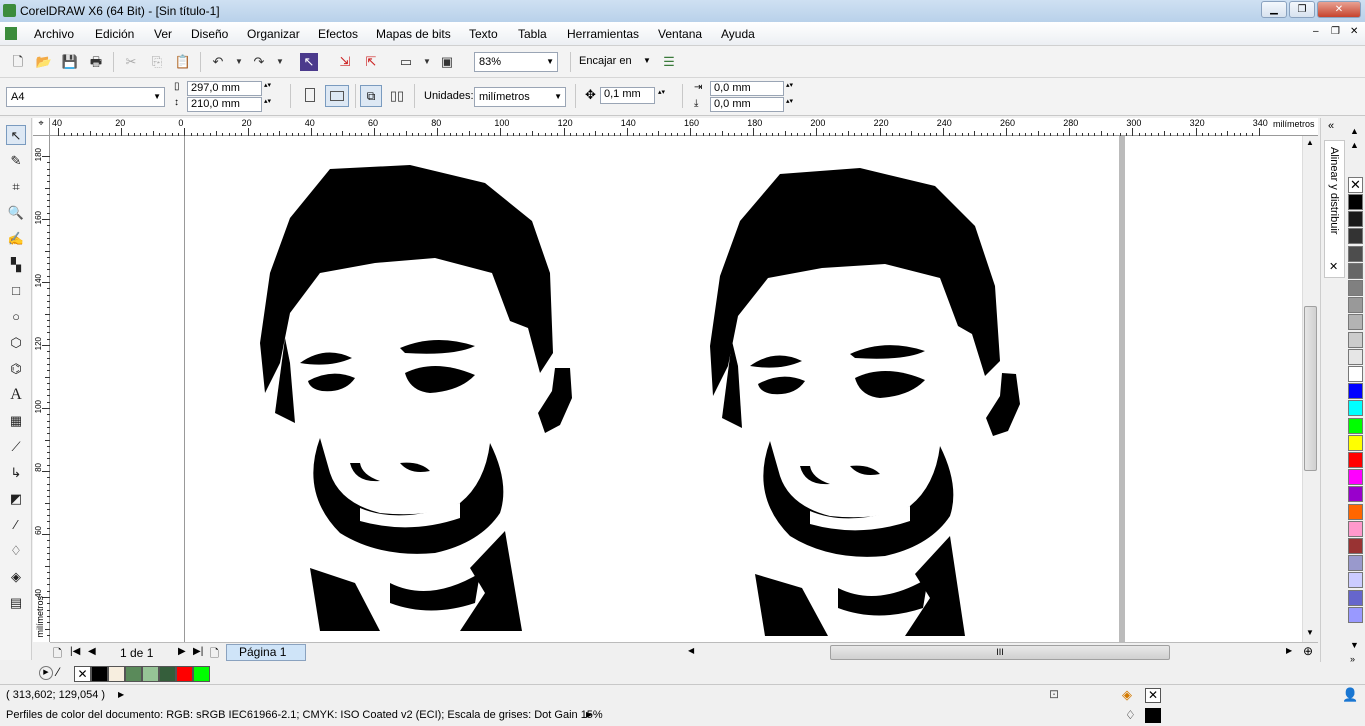  I want to click on vertical-ruler: 180 160 140 120 100 80 60 40 milímetros, so click(41, 389).